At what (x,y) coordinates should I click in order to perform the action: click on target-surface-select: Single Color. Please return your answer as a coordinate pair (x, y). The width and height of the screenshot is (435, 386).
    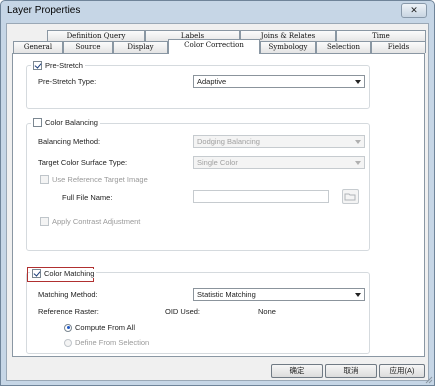
    Looking at the image, I should click on (279, 162).